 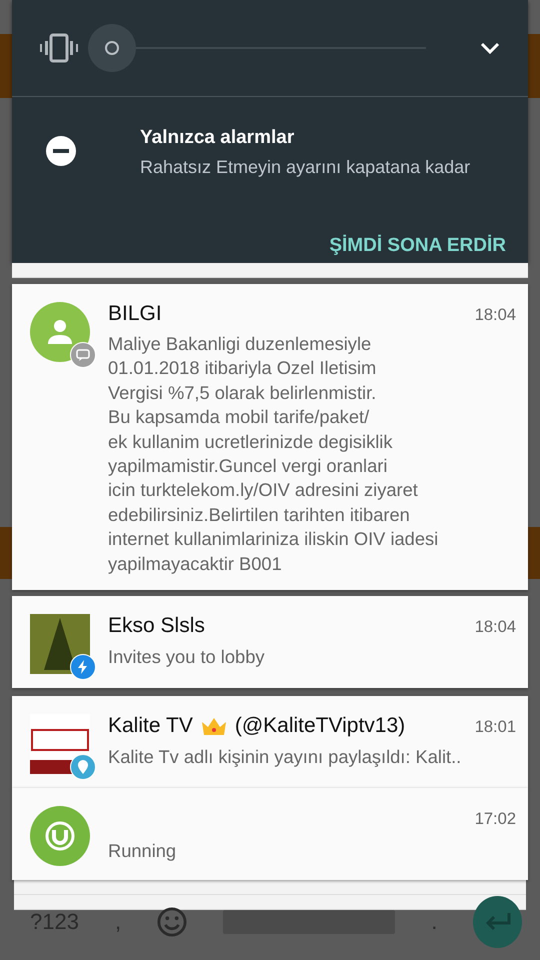 What do you see at coordinates (83, 767) in the screenshot?
I see `location-pin-badge-icon` at bounding box center [83, 767].